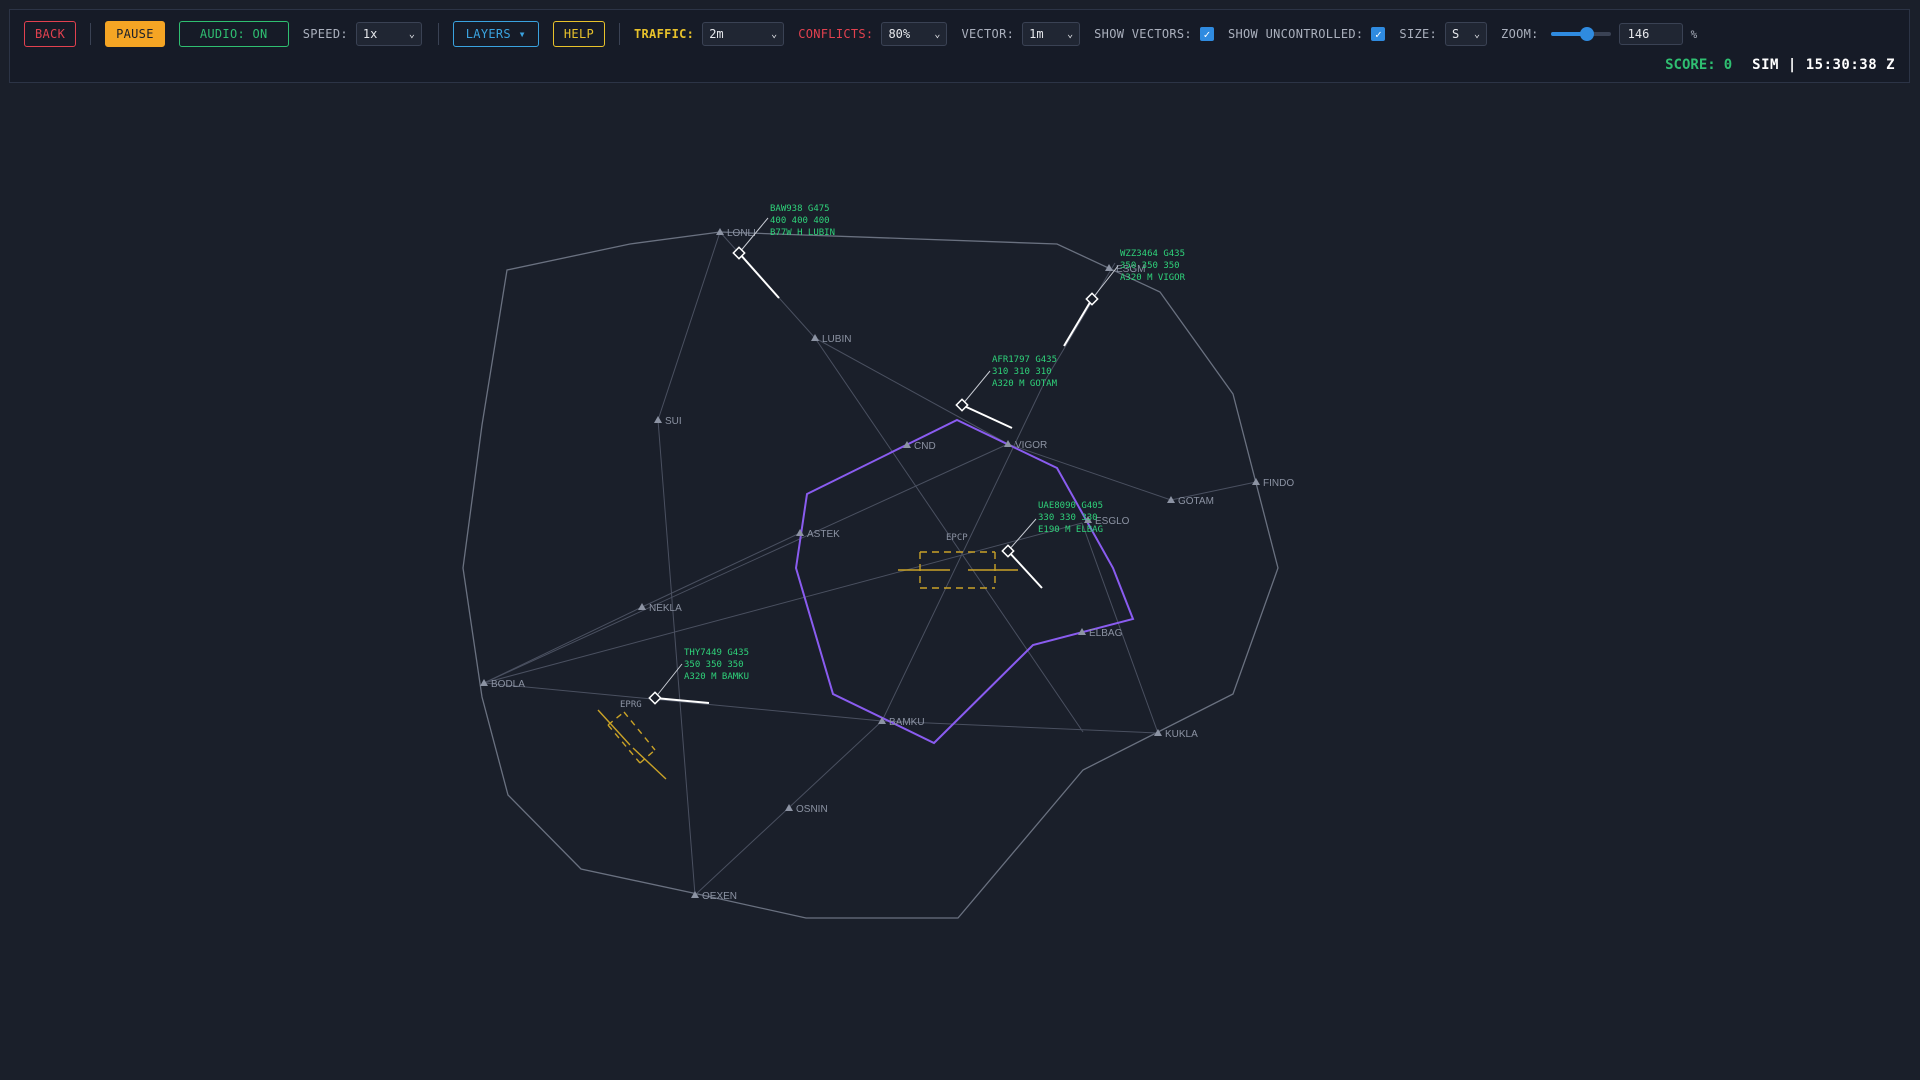  What do you see at coordinates (783, 251) in the screenshot?
I see `aircraft-baw938: BAW938 G475 400 400 400 B77W H LUBIN` at bounding box center [783, 251].